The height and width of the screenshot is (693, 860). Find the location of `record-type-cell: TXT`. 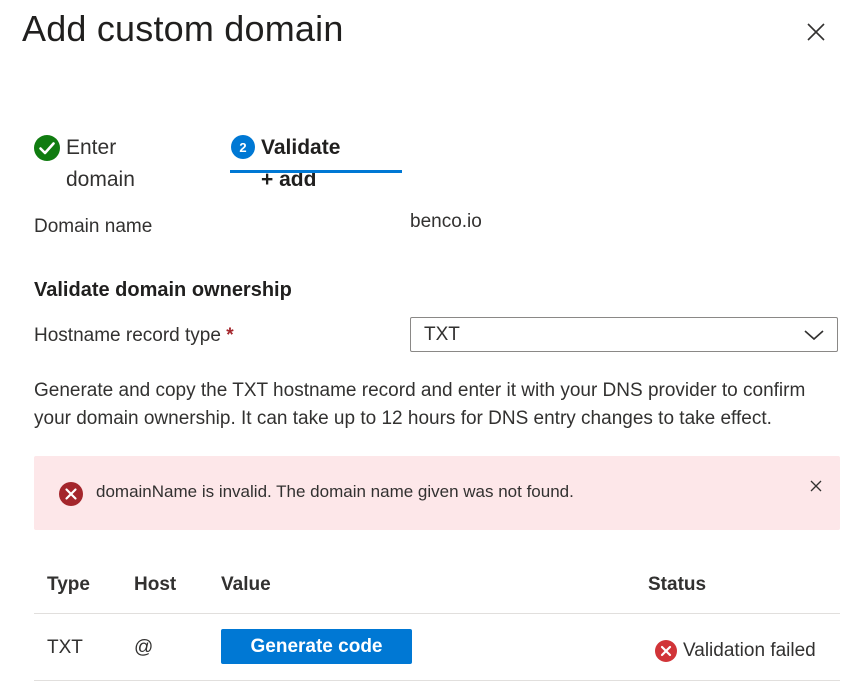

record-type-cell: TXT is located at coordinates (65, 647).